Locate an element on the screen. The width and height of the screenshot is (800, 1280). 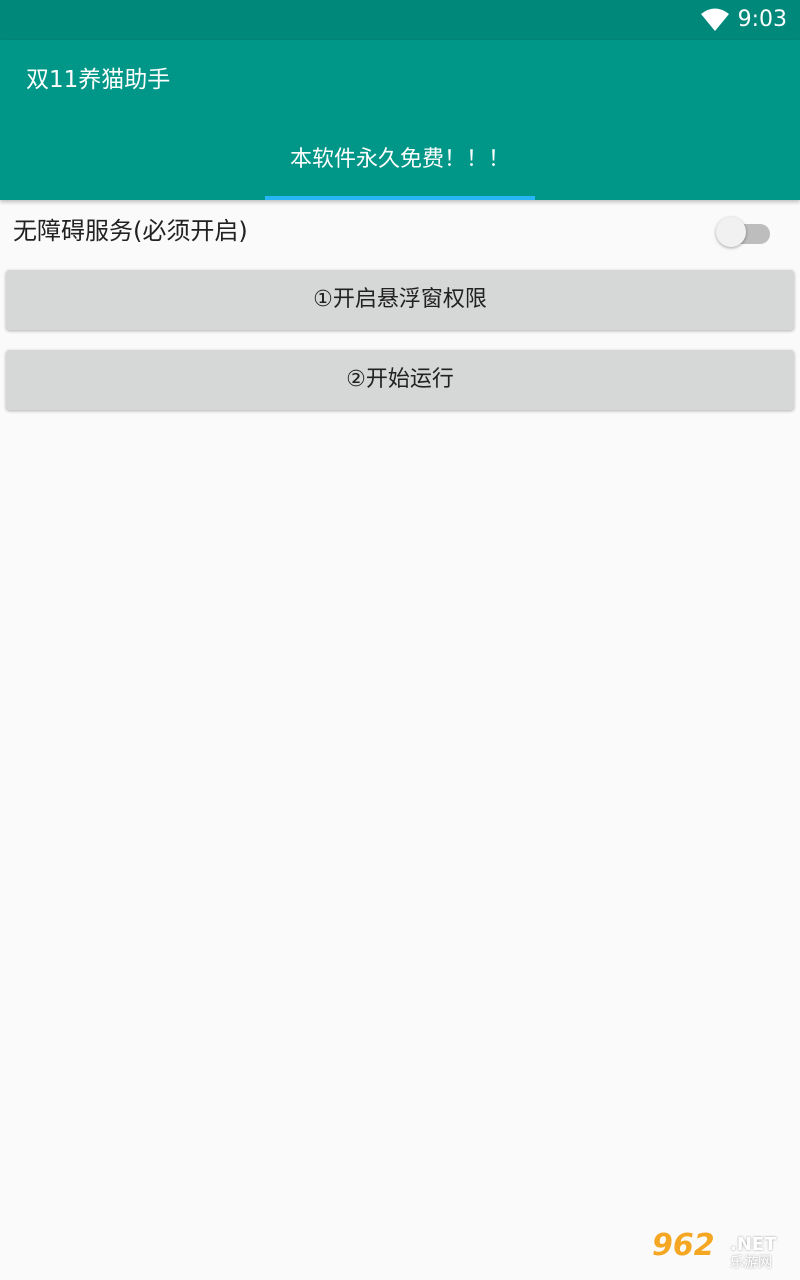
accessibility-service-label: 无障碍服务(必须开启) is located at coordinates (130, 231).